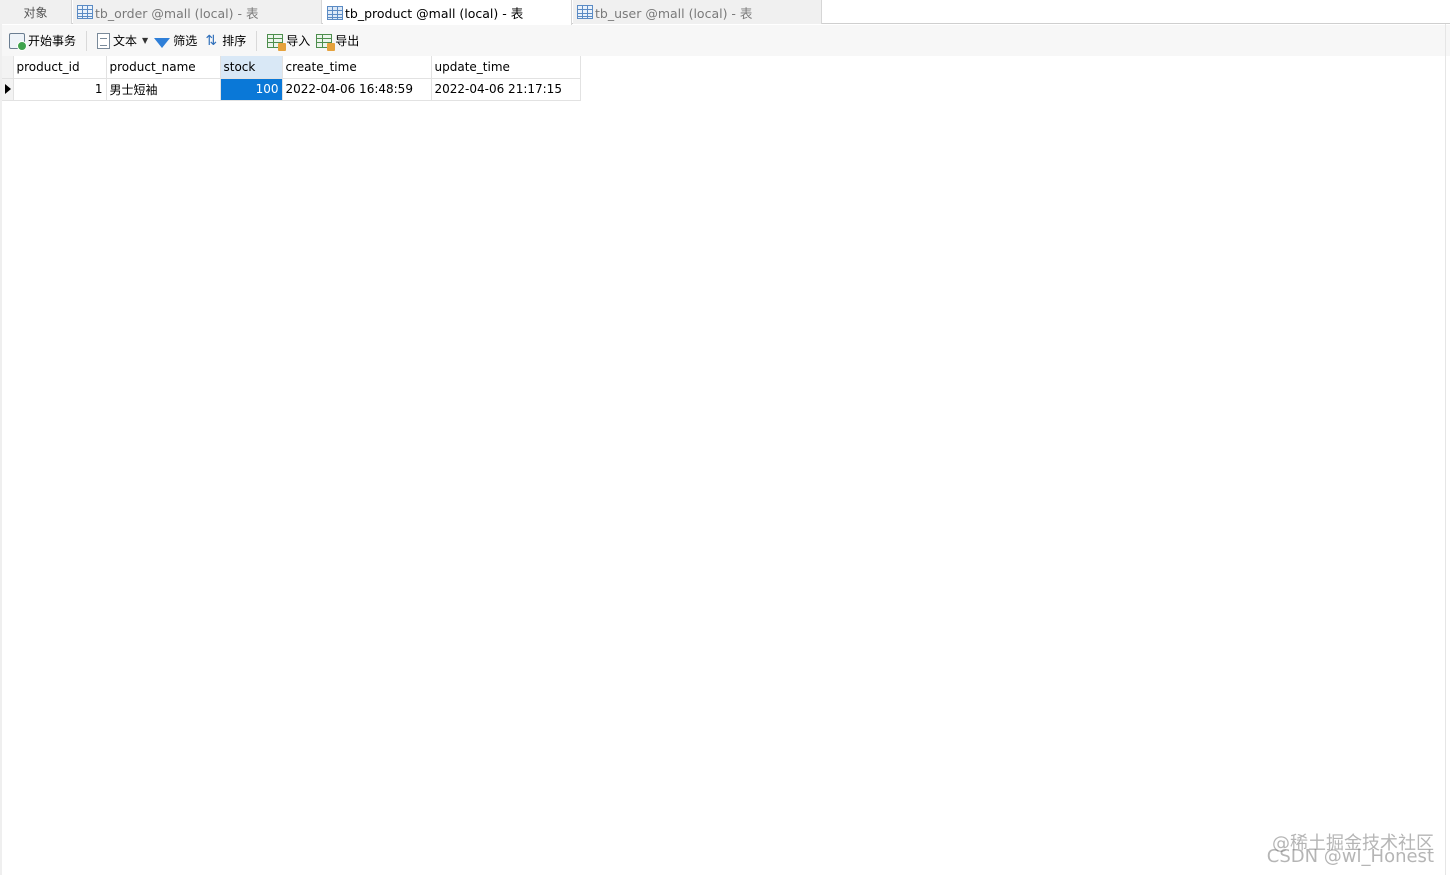 Image resolution: width=1450 pixels, height=875 pixels. Describe the element at coordinates (177, 13) in the screenshot. I see `tab-label: tb_order @mall (local) - 表` at that location.